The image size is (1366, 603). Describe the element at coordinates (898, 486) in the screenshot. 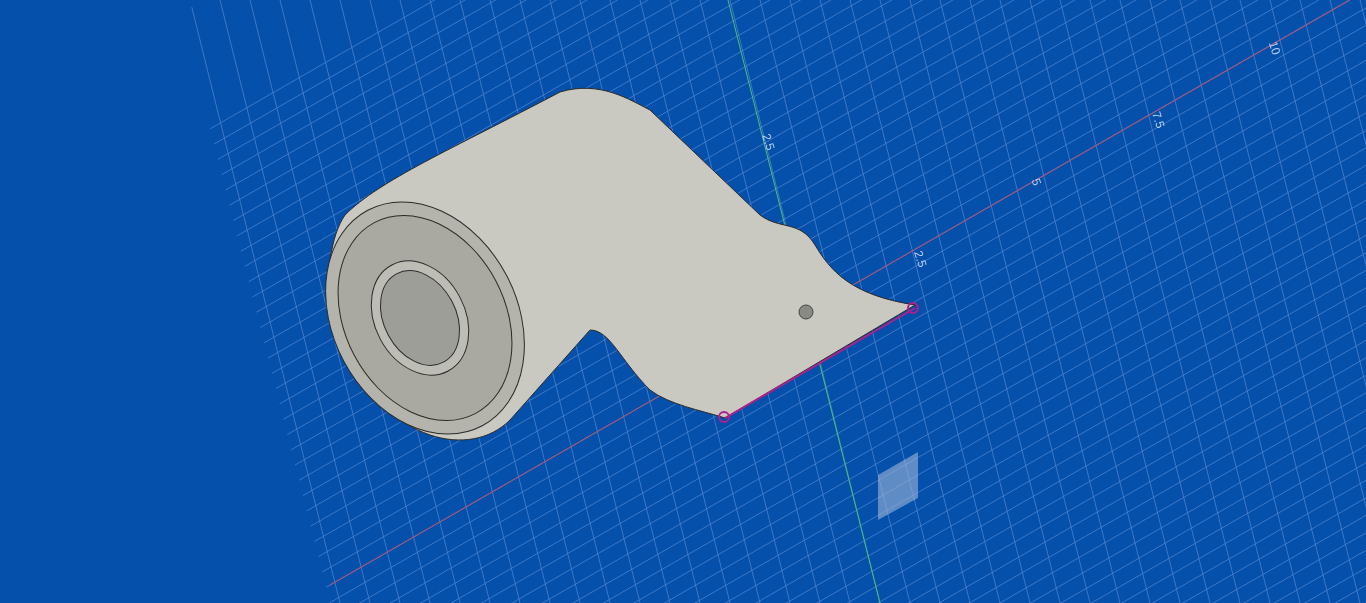

I see `plane-icon` at that location.